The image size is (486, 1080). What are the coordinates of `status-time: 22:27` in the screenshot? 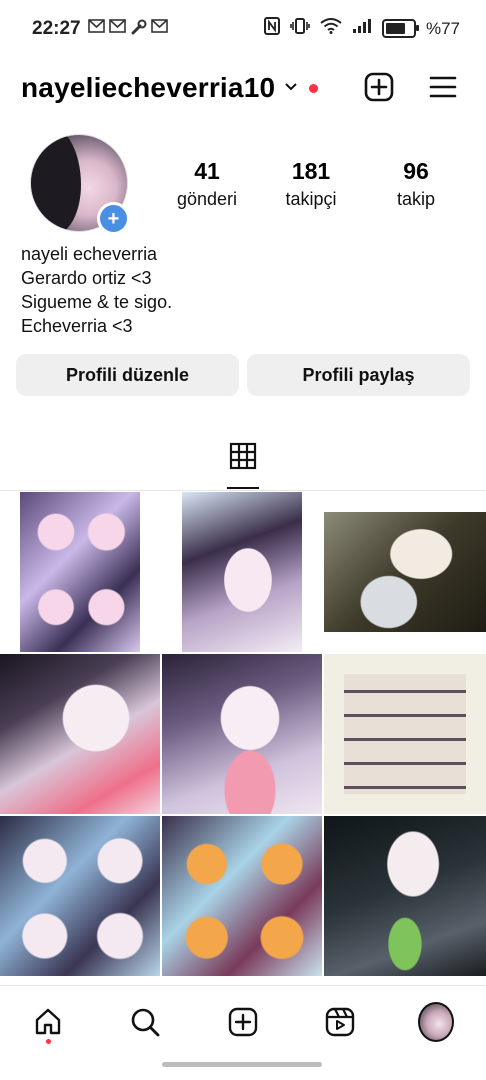 It's located at (56, 28).